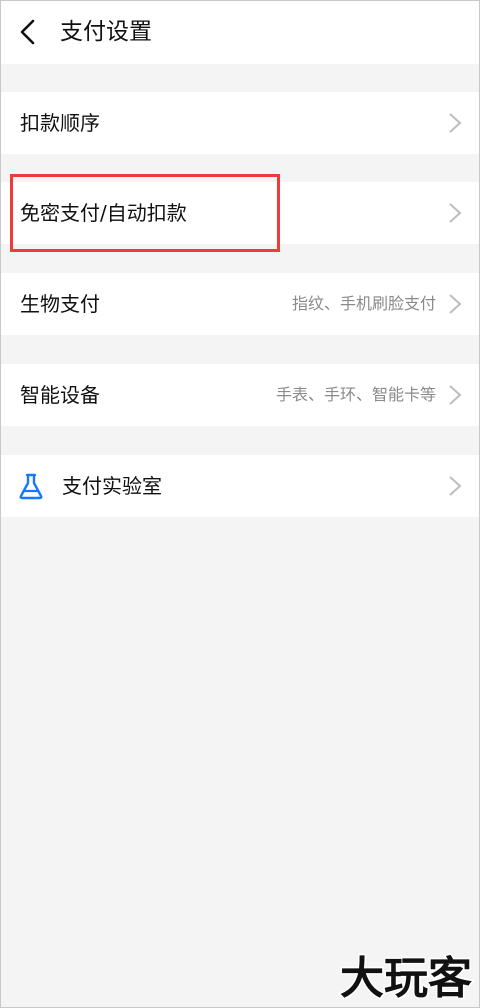 The width and height of the screenshot is (480, 1008). What do you see at coordinates (240, 32) in the screenshot?
I see `header-bar: 支付设置` at bounding box center [240, 32].